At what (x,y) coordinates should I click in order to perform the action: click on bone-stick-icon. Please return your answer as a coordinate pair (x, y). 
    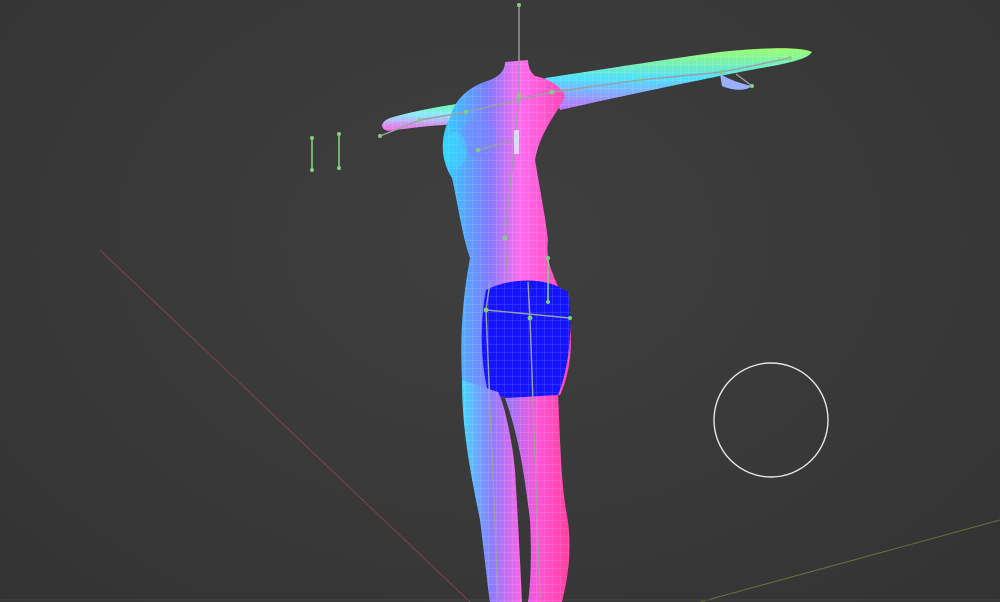
    Looking at the image, I should click on (325, 152).